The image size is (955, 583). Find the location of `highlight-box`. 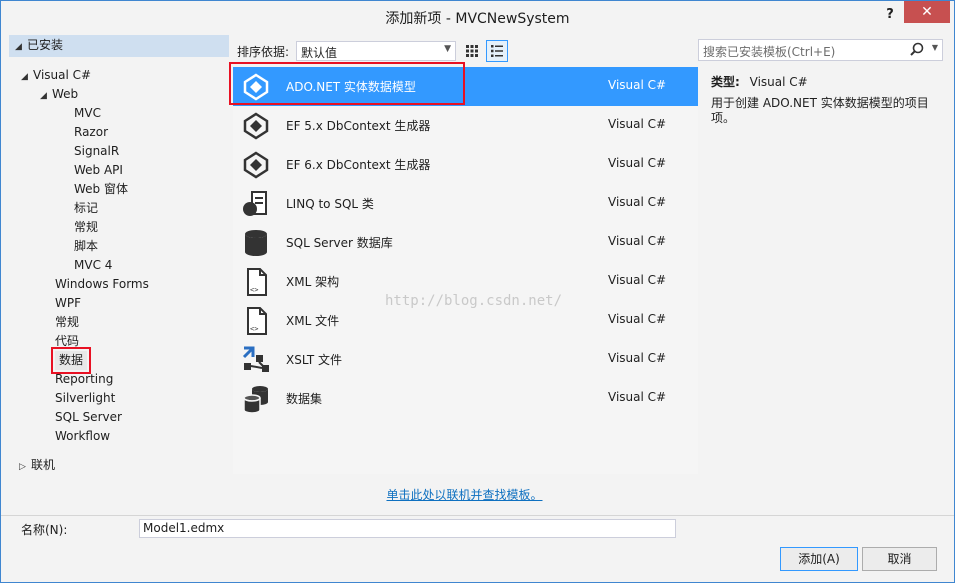

highlight-box is located at coordinates (347, 83).